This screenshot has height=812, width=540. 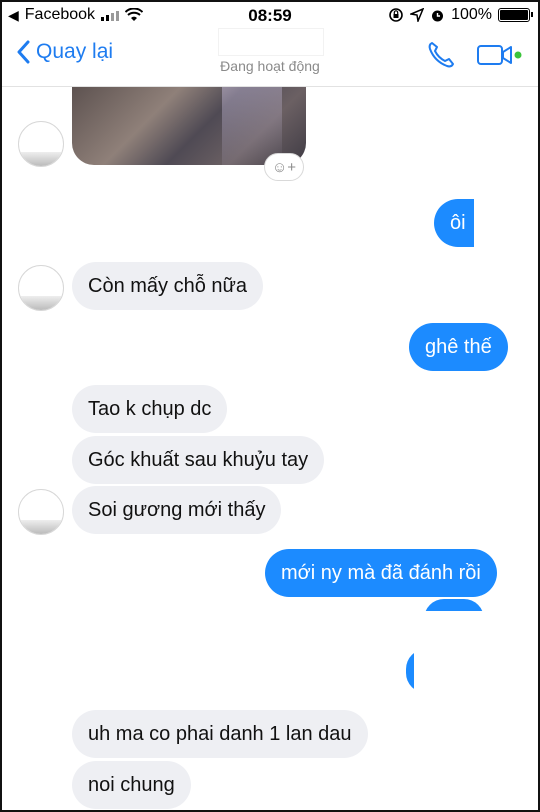 What do you see at coordinates (271, 42) in the screenshot?
I see `contact-name-redacted` at bounding box center [271, 42].